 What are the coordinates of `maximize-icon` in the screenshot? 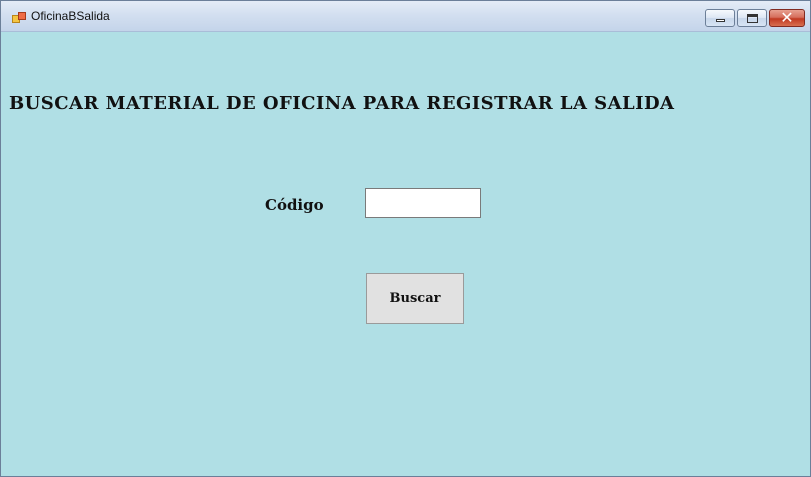 It's located at (752, 18).